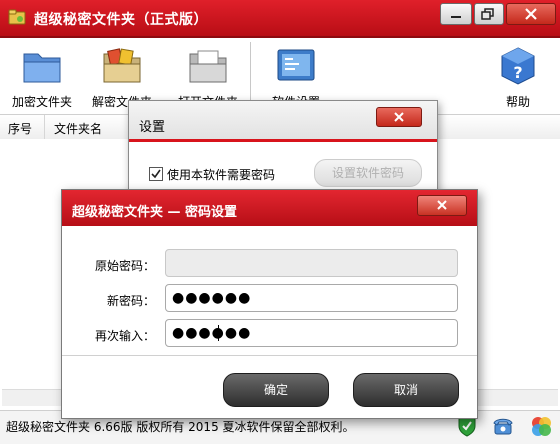 This screenshot has width=560, height=444. I want to click on set-software-password-button: 设置软件密码, so click(368, 173).